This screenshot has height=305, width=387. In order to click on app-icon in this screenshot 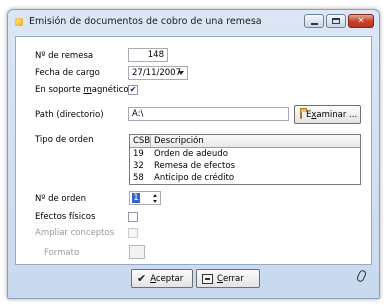, I will do `click(19, 22)`.